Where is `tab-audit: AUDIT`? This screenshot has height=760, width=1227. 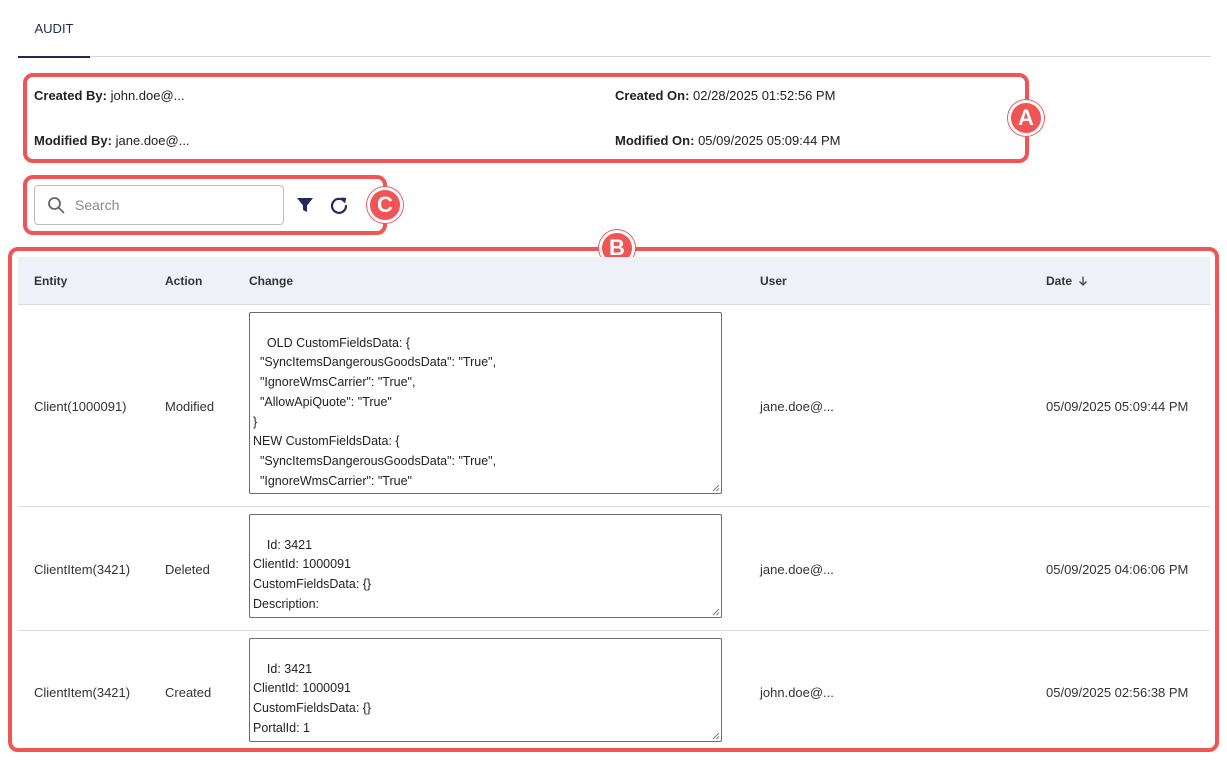 tab-audit: AUDIT is located at coordinates (54, 29).